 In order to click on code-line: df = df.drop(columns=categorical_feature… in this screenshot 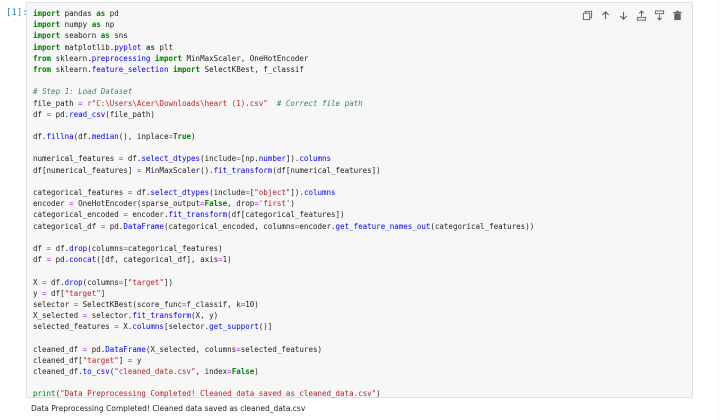, I will do `click(283, 248)`.